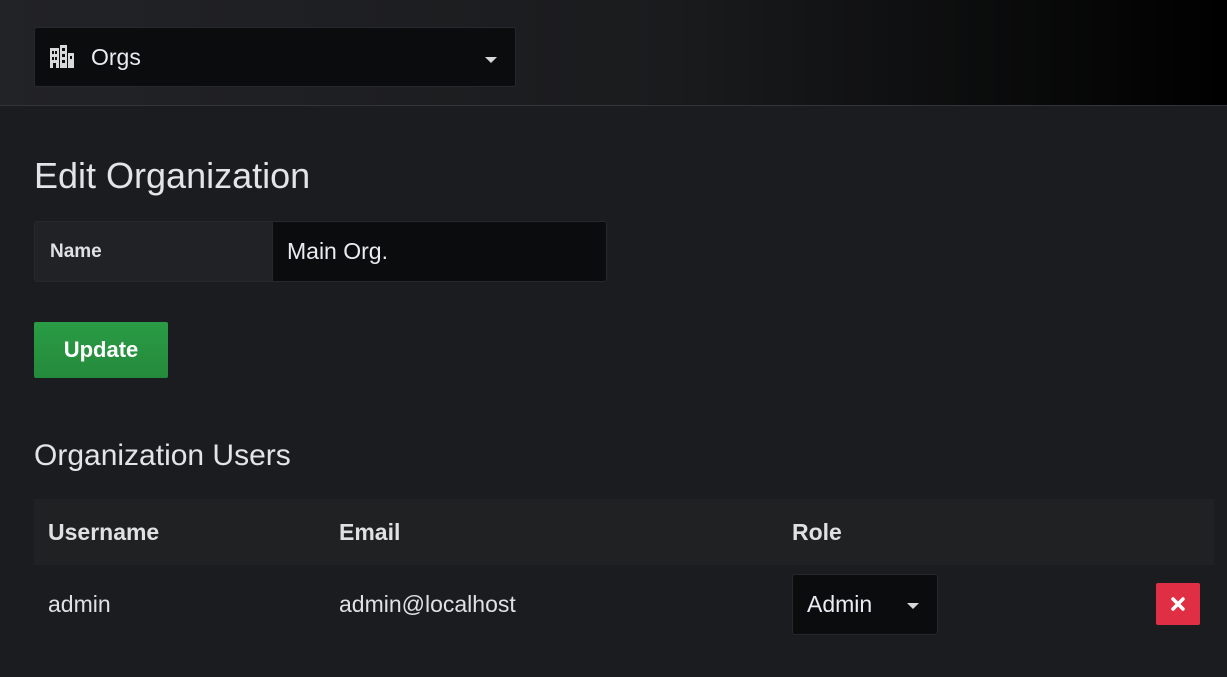 The width and height of the screenshot is (1227, 677). I want to click on table-row: admin admin@localhost Admin, so click(624, 604).